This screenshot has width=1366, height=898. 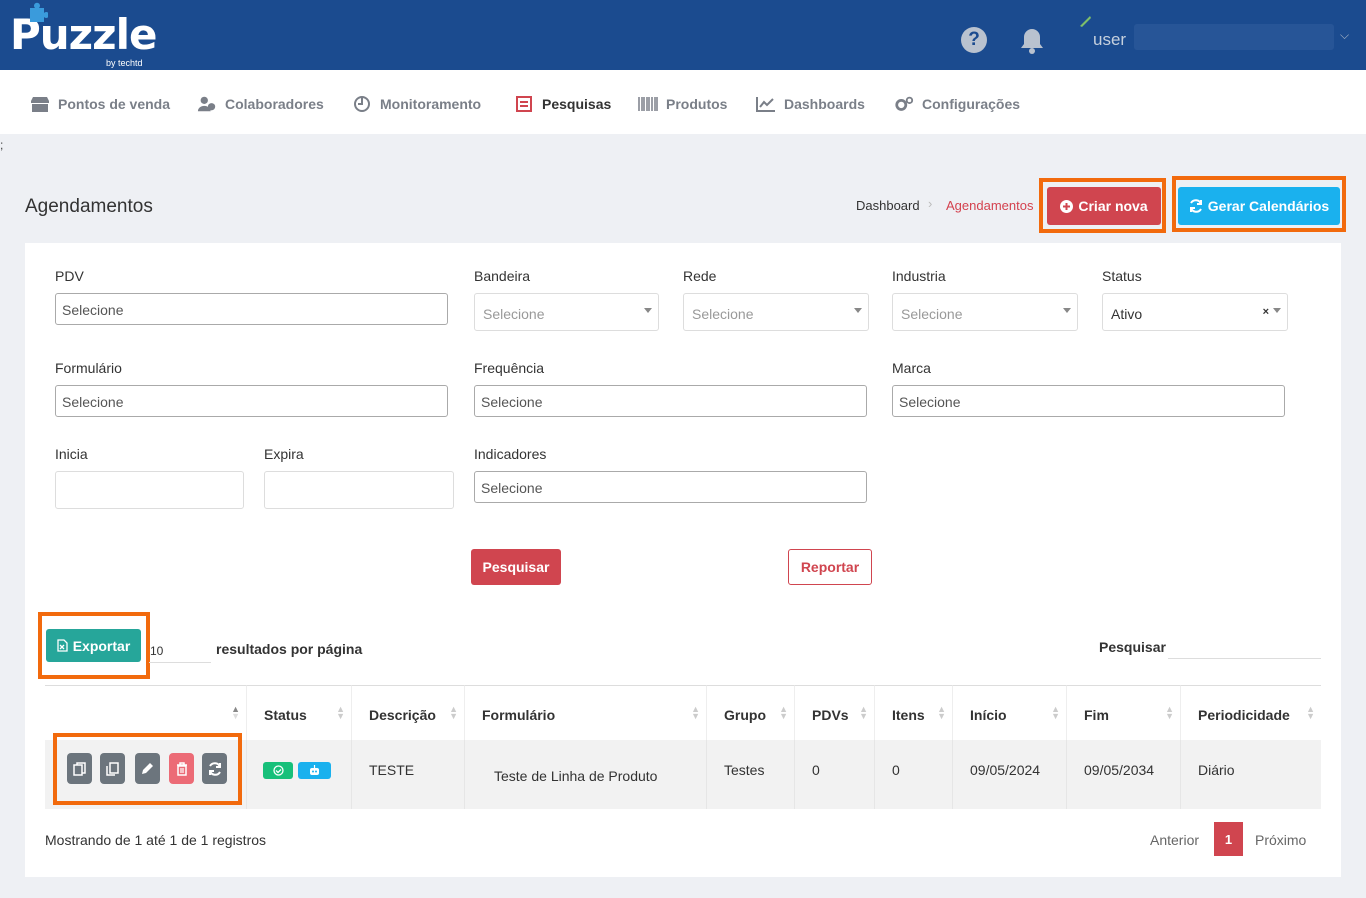 I want to click on column-header-status: Status ▲ ▼, so click(x=299, y=712).